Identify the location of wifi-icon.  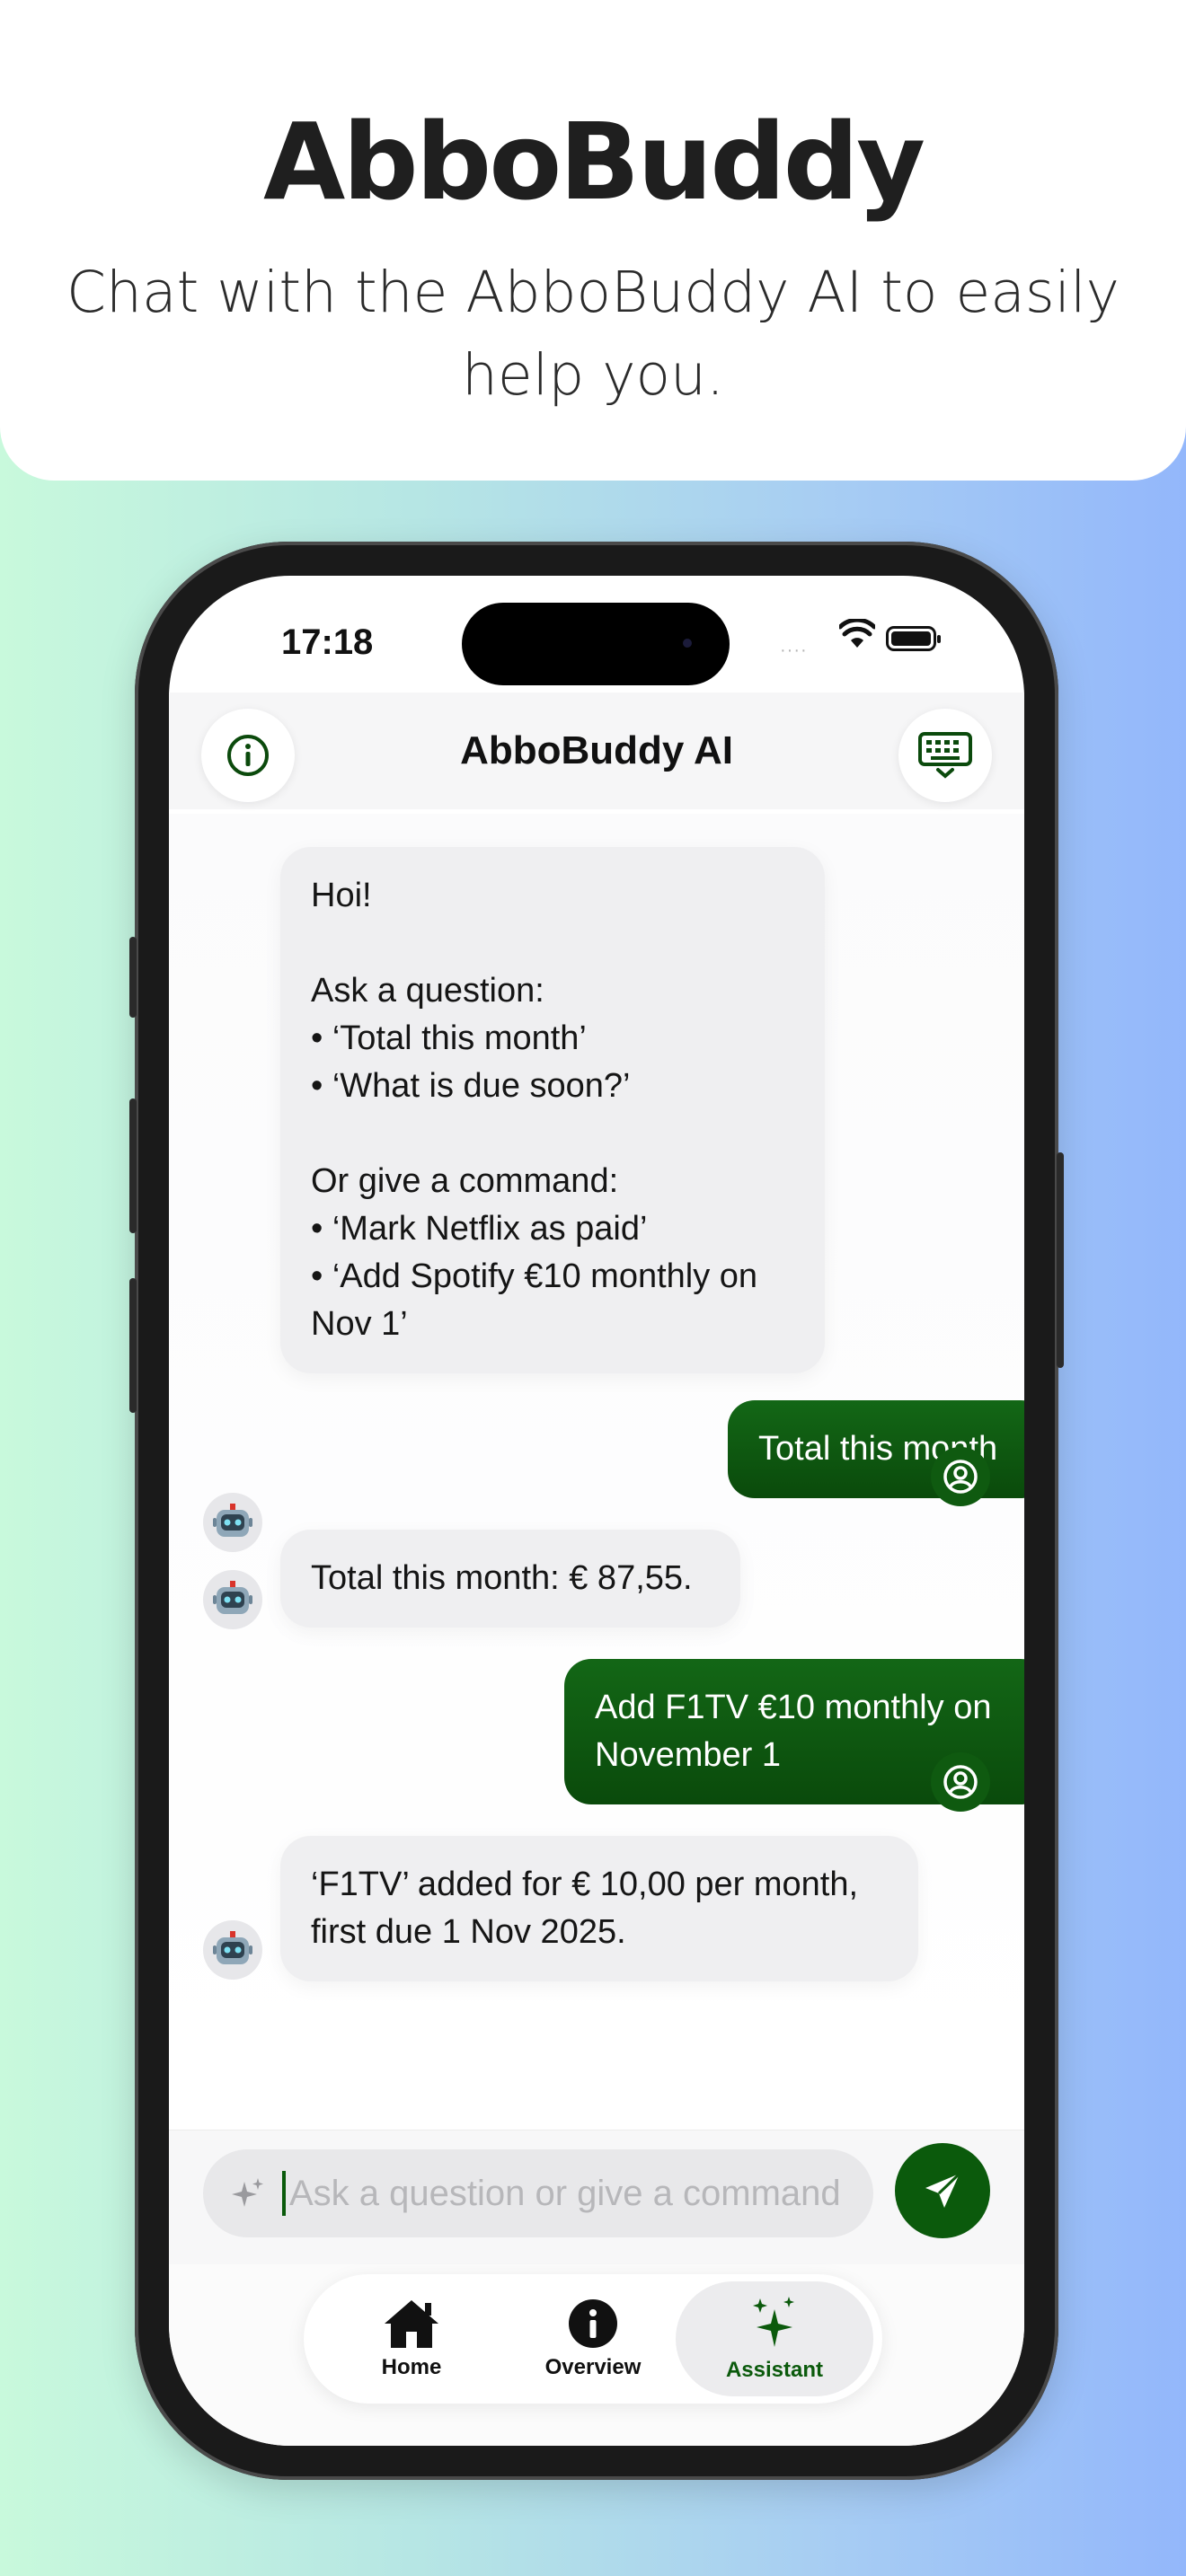
(857, 633).